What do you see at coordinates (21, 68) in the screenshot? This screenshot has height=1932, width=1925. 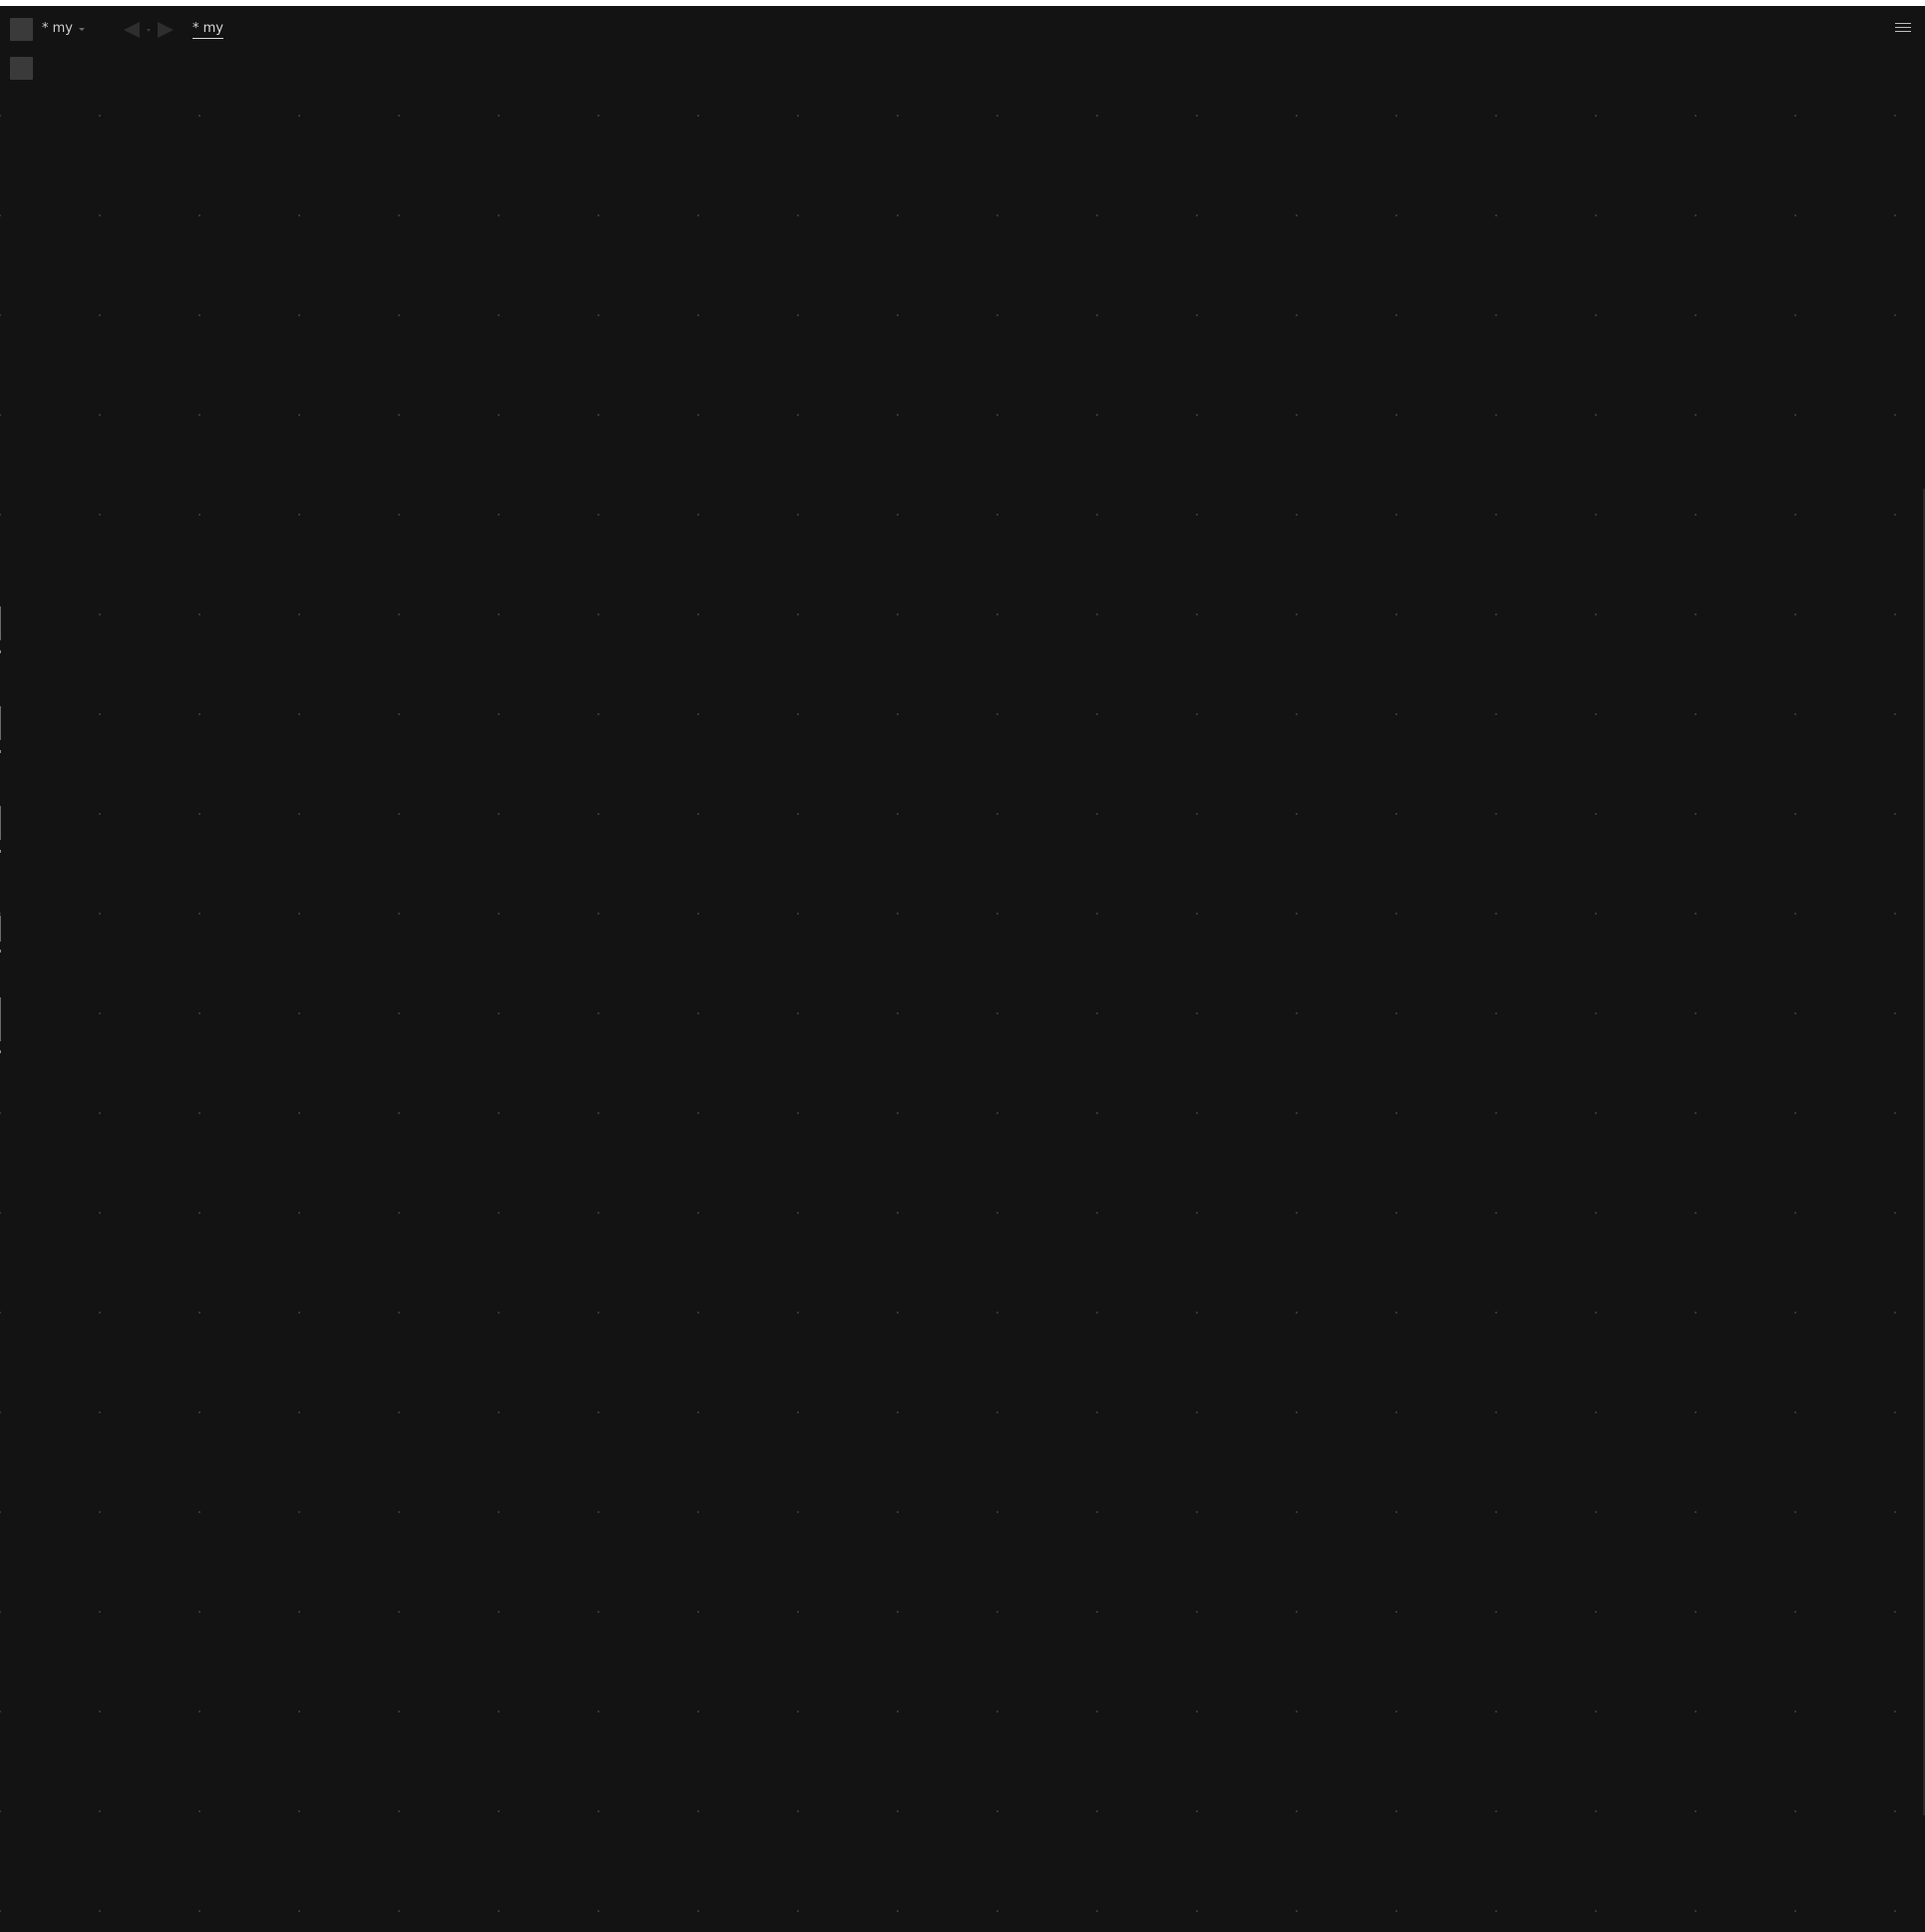 I see `tool-square-icon` at bounding box center [21, 68].